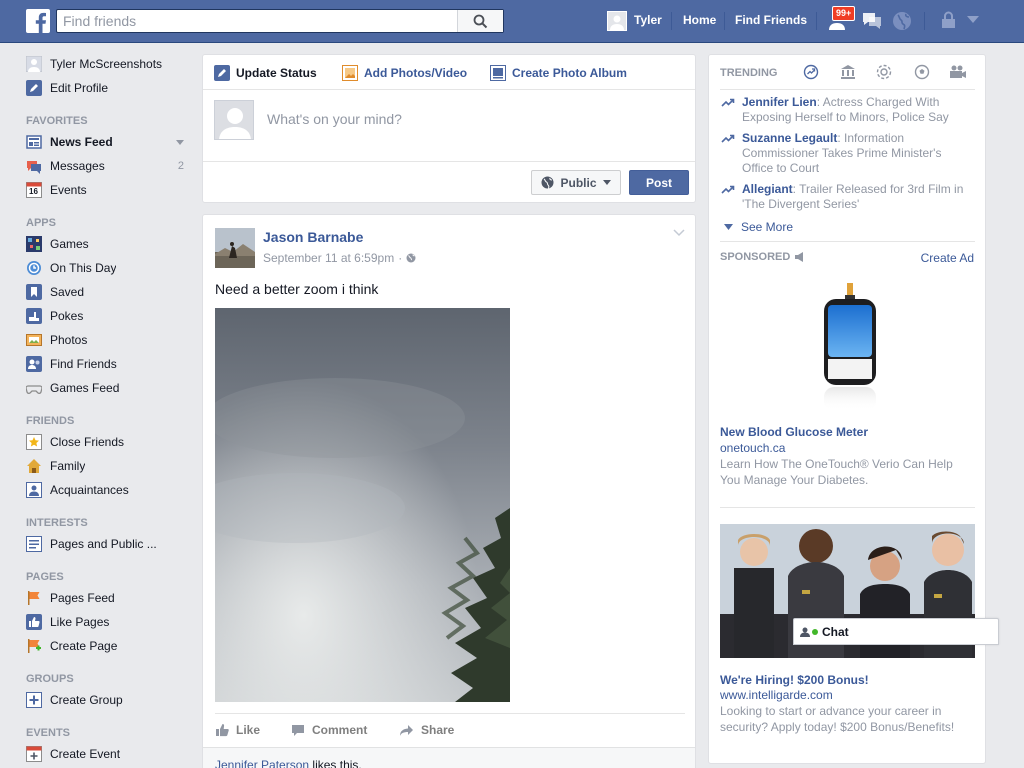 This screenshot has width=1024, height=768. What do you see at coordinates (235, 248) in the screenshot?
I see `author-avatar` at bounding box center [235, 248].